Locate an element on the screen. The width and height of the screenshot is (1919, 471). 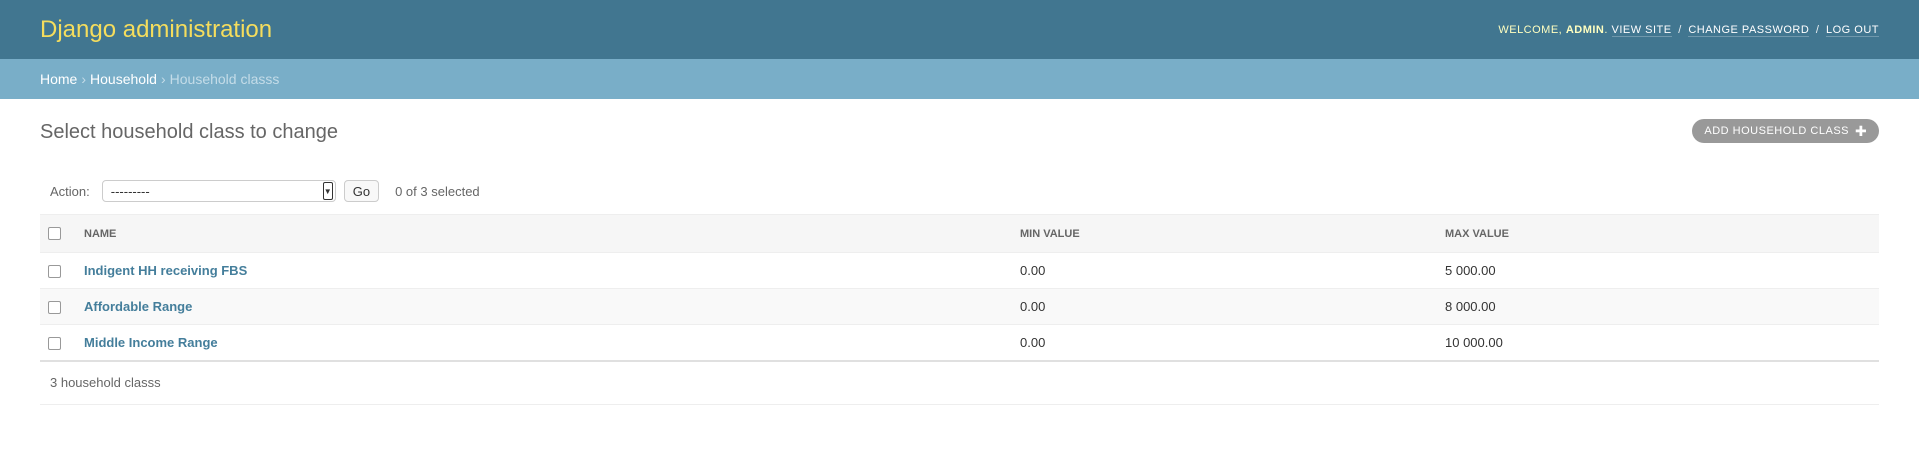
log-out-link: Log out is located at coordinates (1852, 30).